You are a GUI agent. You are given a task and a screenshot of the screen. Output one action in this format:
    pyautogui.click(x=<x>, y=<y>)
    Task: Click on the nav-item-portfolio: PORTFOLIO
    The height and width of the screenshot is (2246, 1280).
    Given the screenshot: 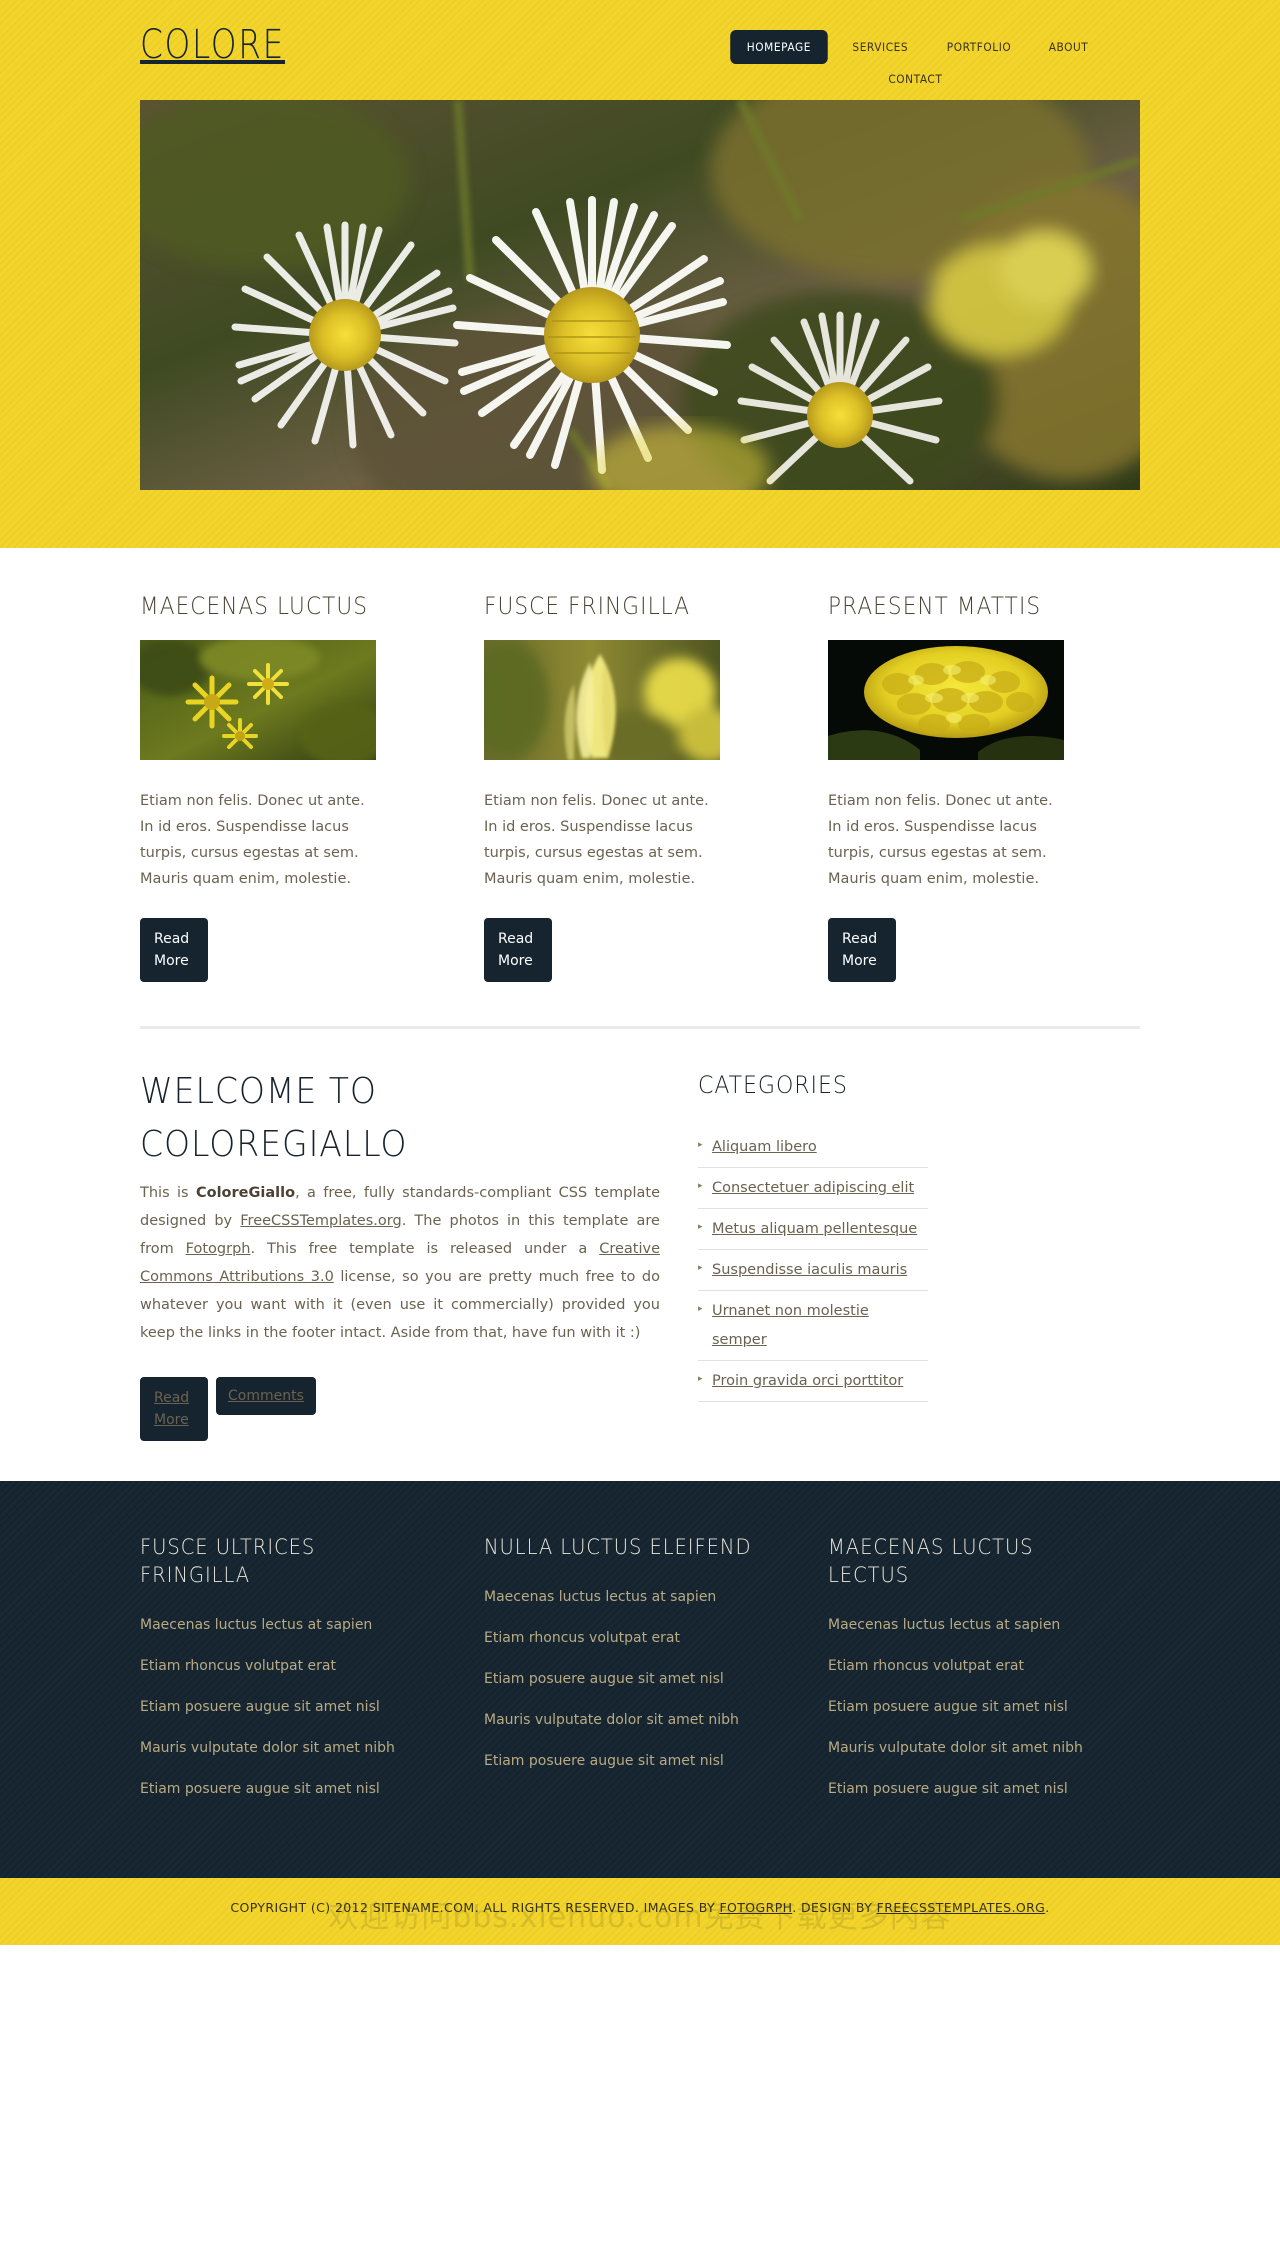 What is the action you would take?
    pyautogui.click(x=979, y=47)
    